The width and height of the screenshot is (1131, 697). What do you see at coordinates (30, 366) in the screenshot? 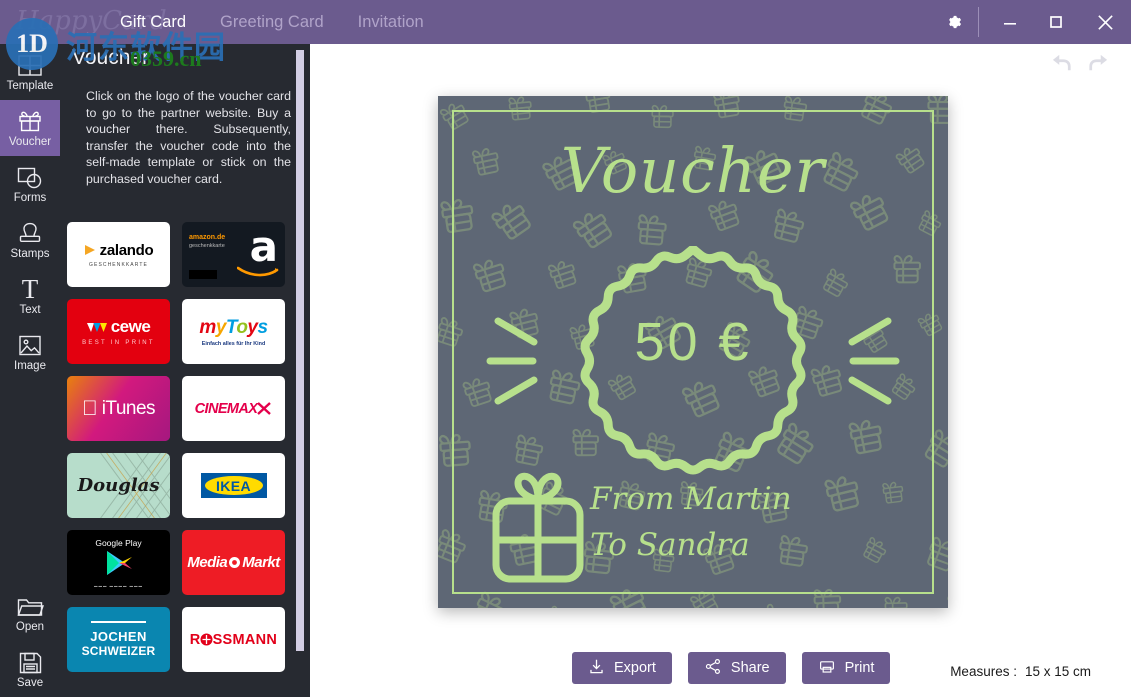
I see `sidebar-item-label: Image` at bounding box center [30, 366].